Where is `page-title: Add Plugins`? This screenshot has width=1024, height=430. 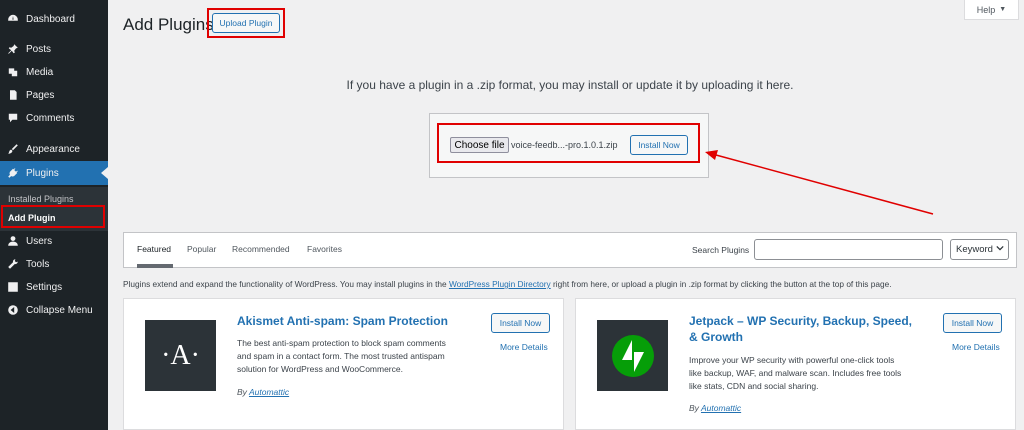
page-title: Add Plugins is located at coordinates (168, 24).